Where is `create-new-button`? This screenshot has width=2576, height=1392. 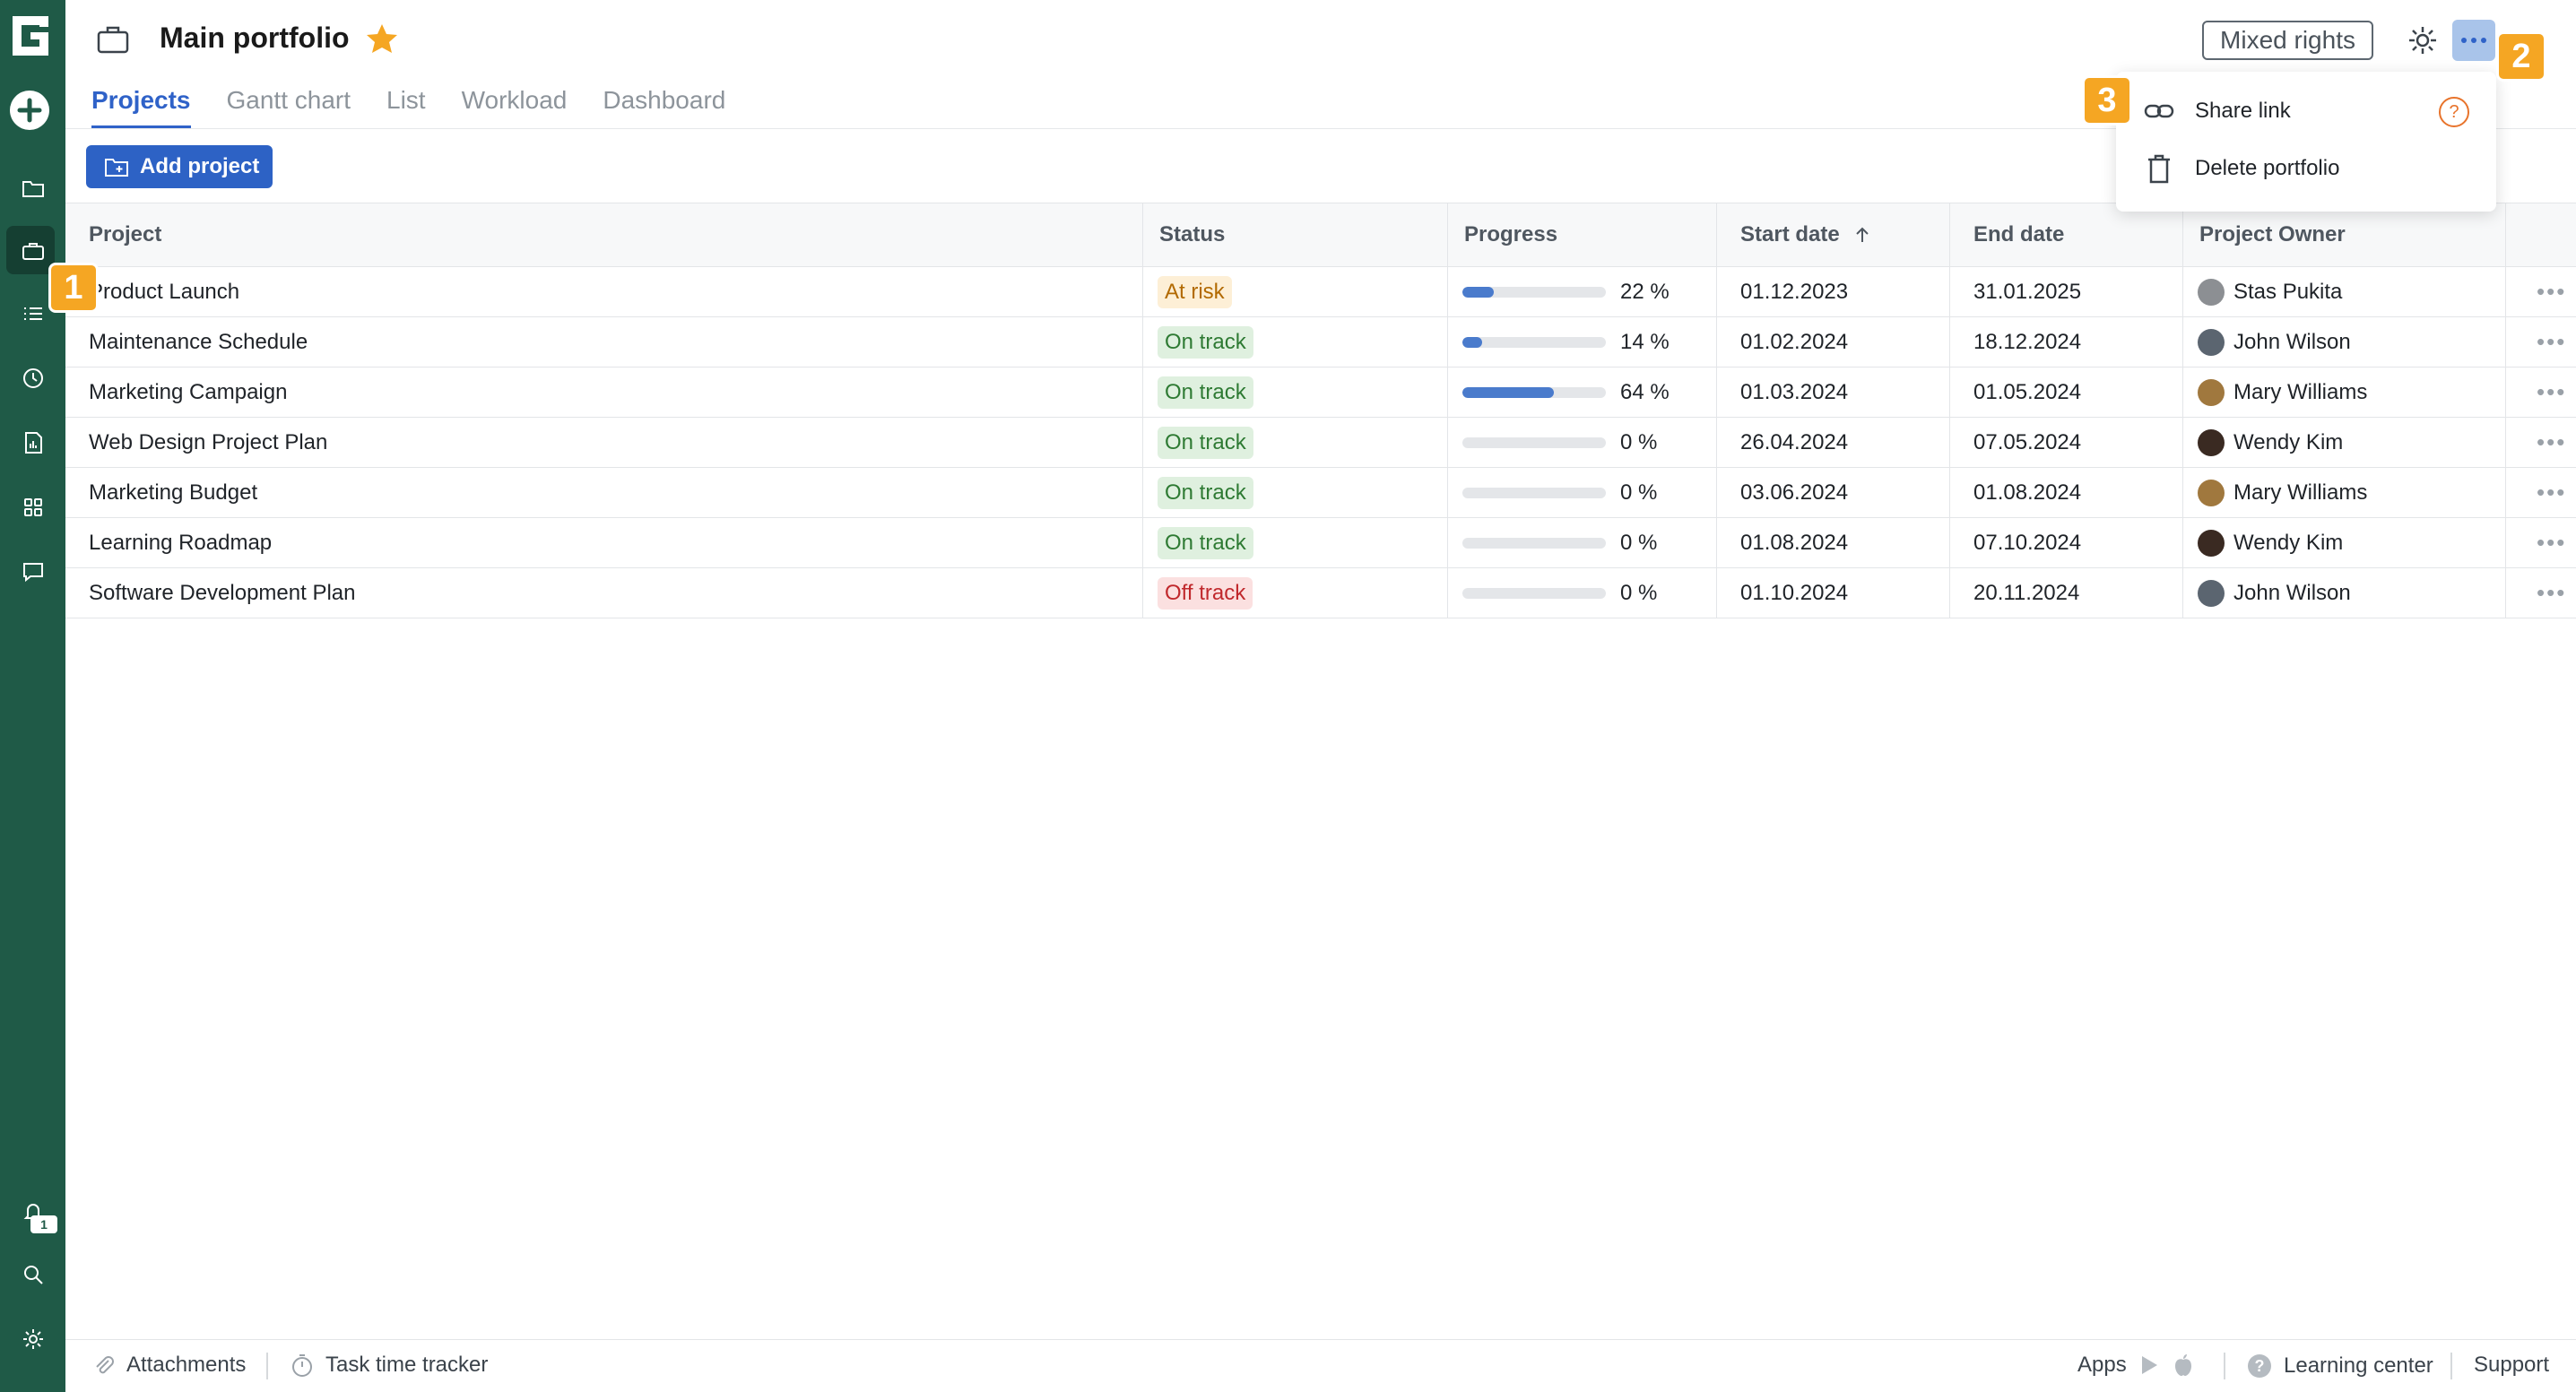 create-new-button is located at coordinates (30, 110).